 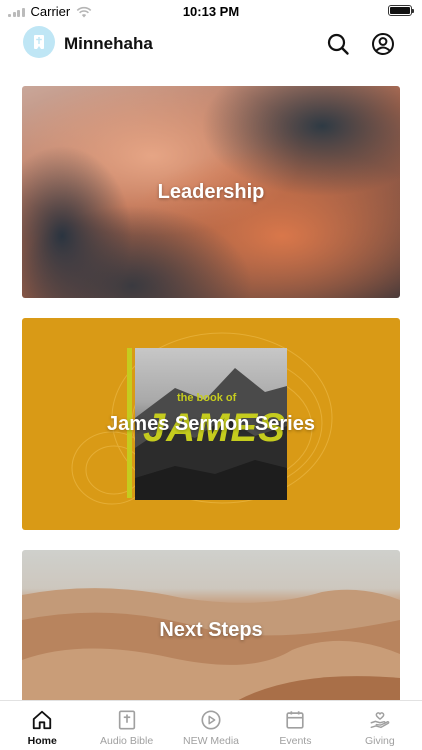 I want to click on tab-new-media: NEW Media, so click(x=211, y=725).